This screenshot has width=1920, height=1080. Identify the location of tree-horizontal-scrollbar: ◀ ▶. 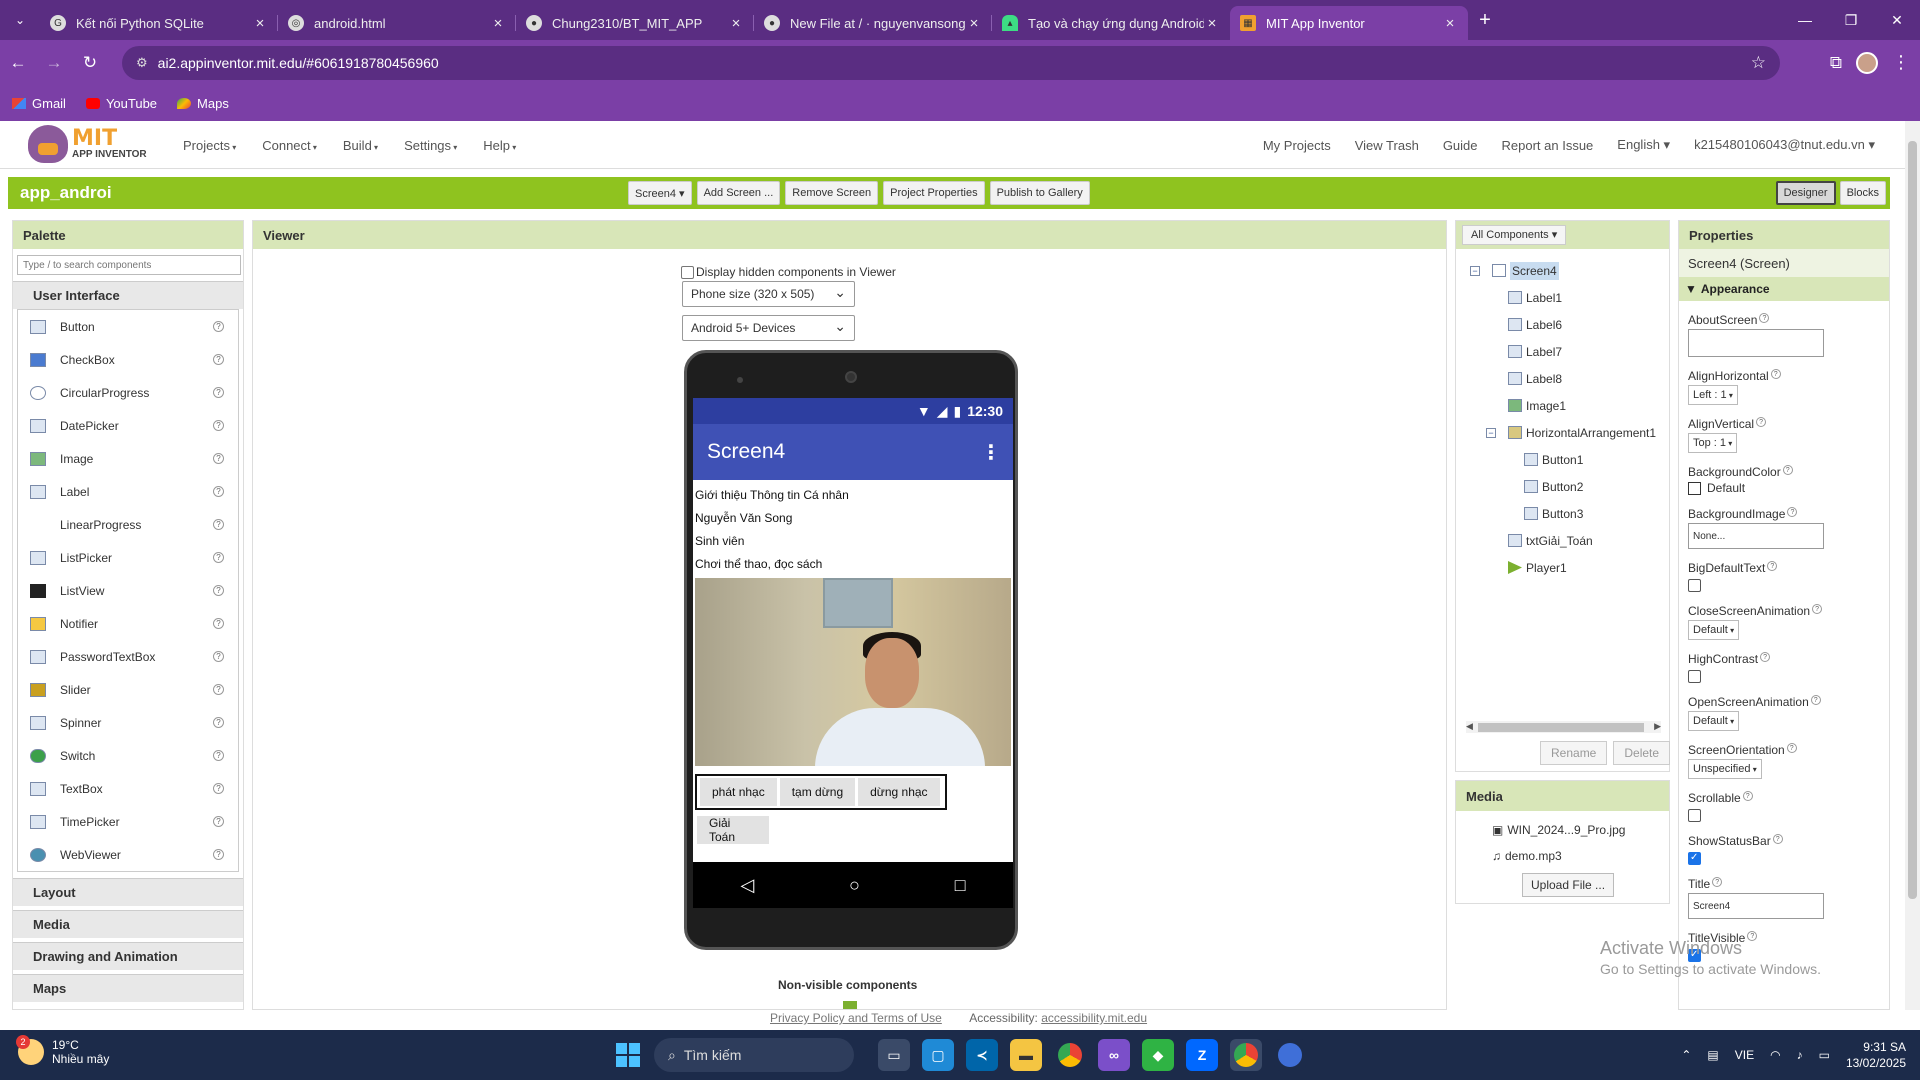
(1563, 727).